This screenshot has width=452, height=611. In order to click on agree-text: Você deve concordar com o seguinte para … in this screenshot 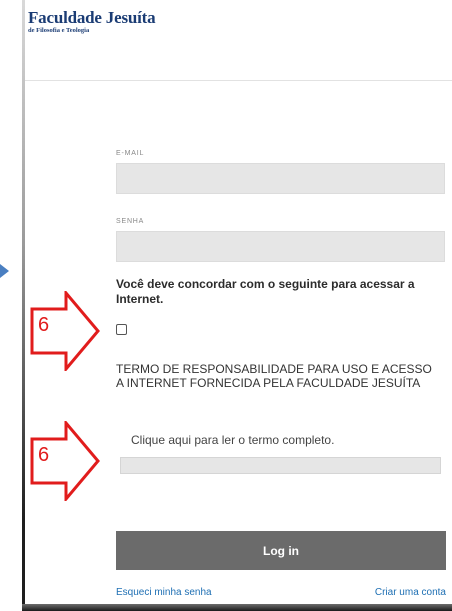, I will do `click(265, 291)`.